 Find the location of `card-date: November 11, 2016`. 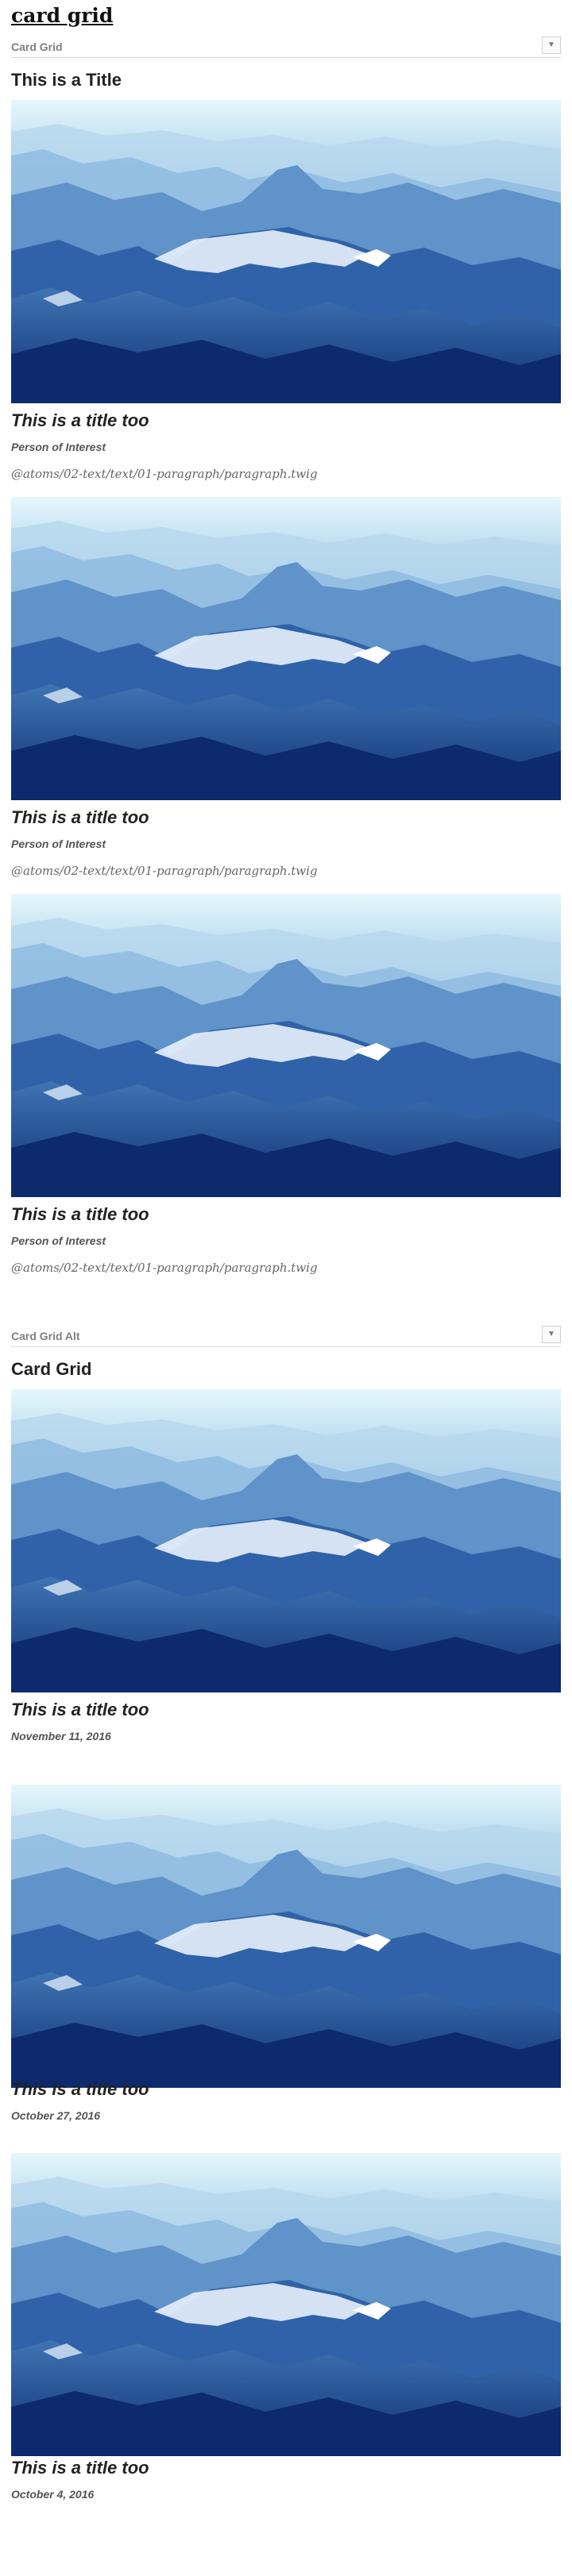

card-date: November 11, 2016 is located at coordinates (61, 1736).